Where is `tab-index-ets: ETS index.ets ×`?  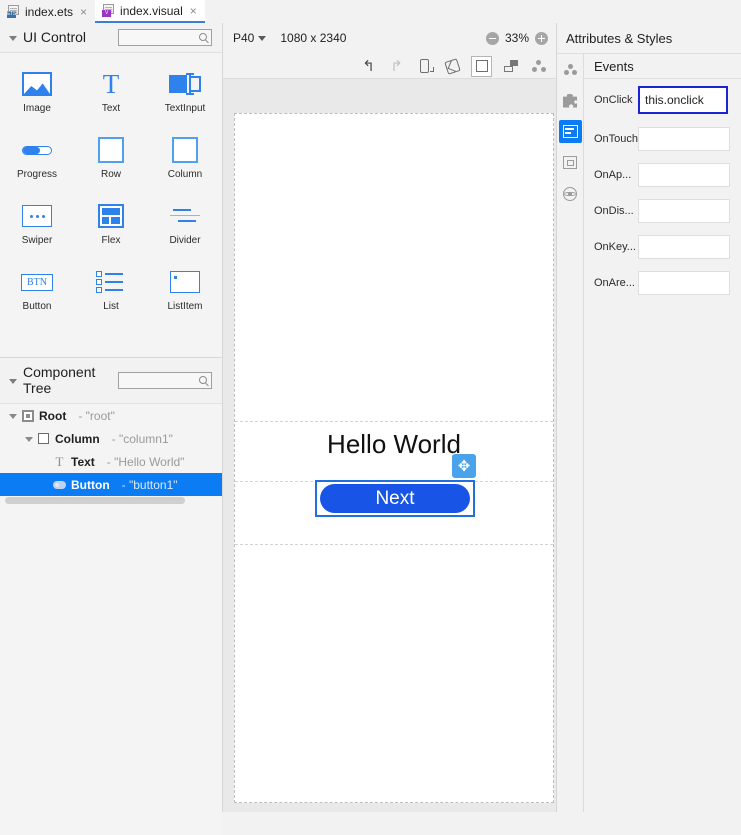 tab-index-ets: ETS index.ets × is located at coordinates (47, 11).